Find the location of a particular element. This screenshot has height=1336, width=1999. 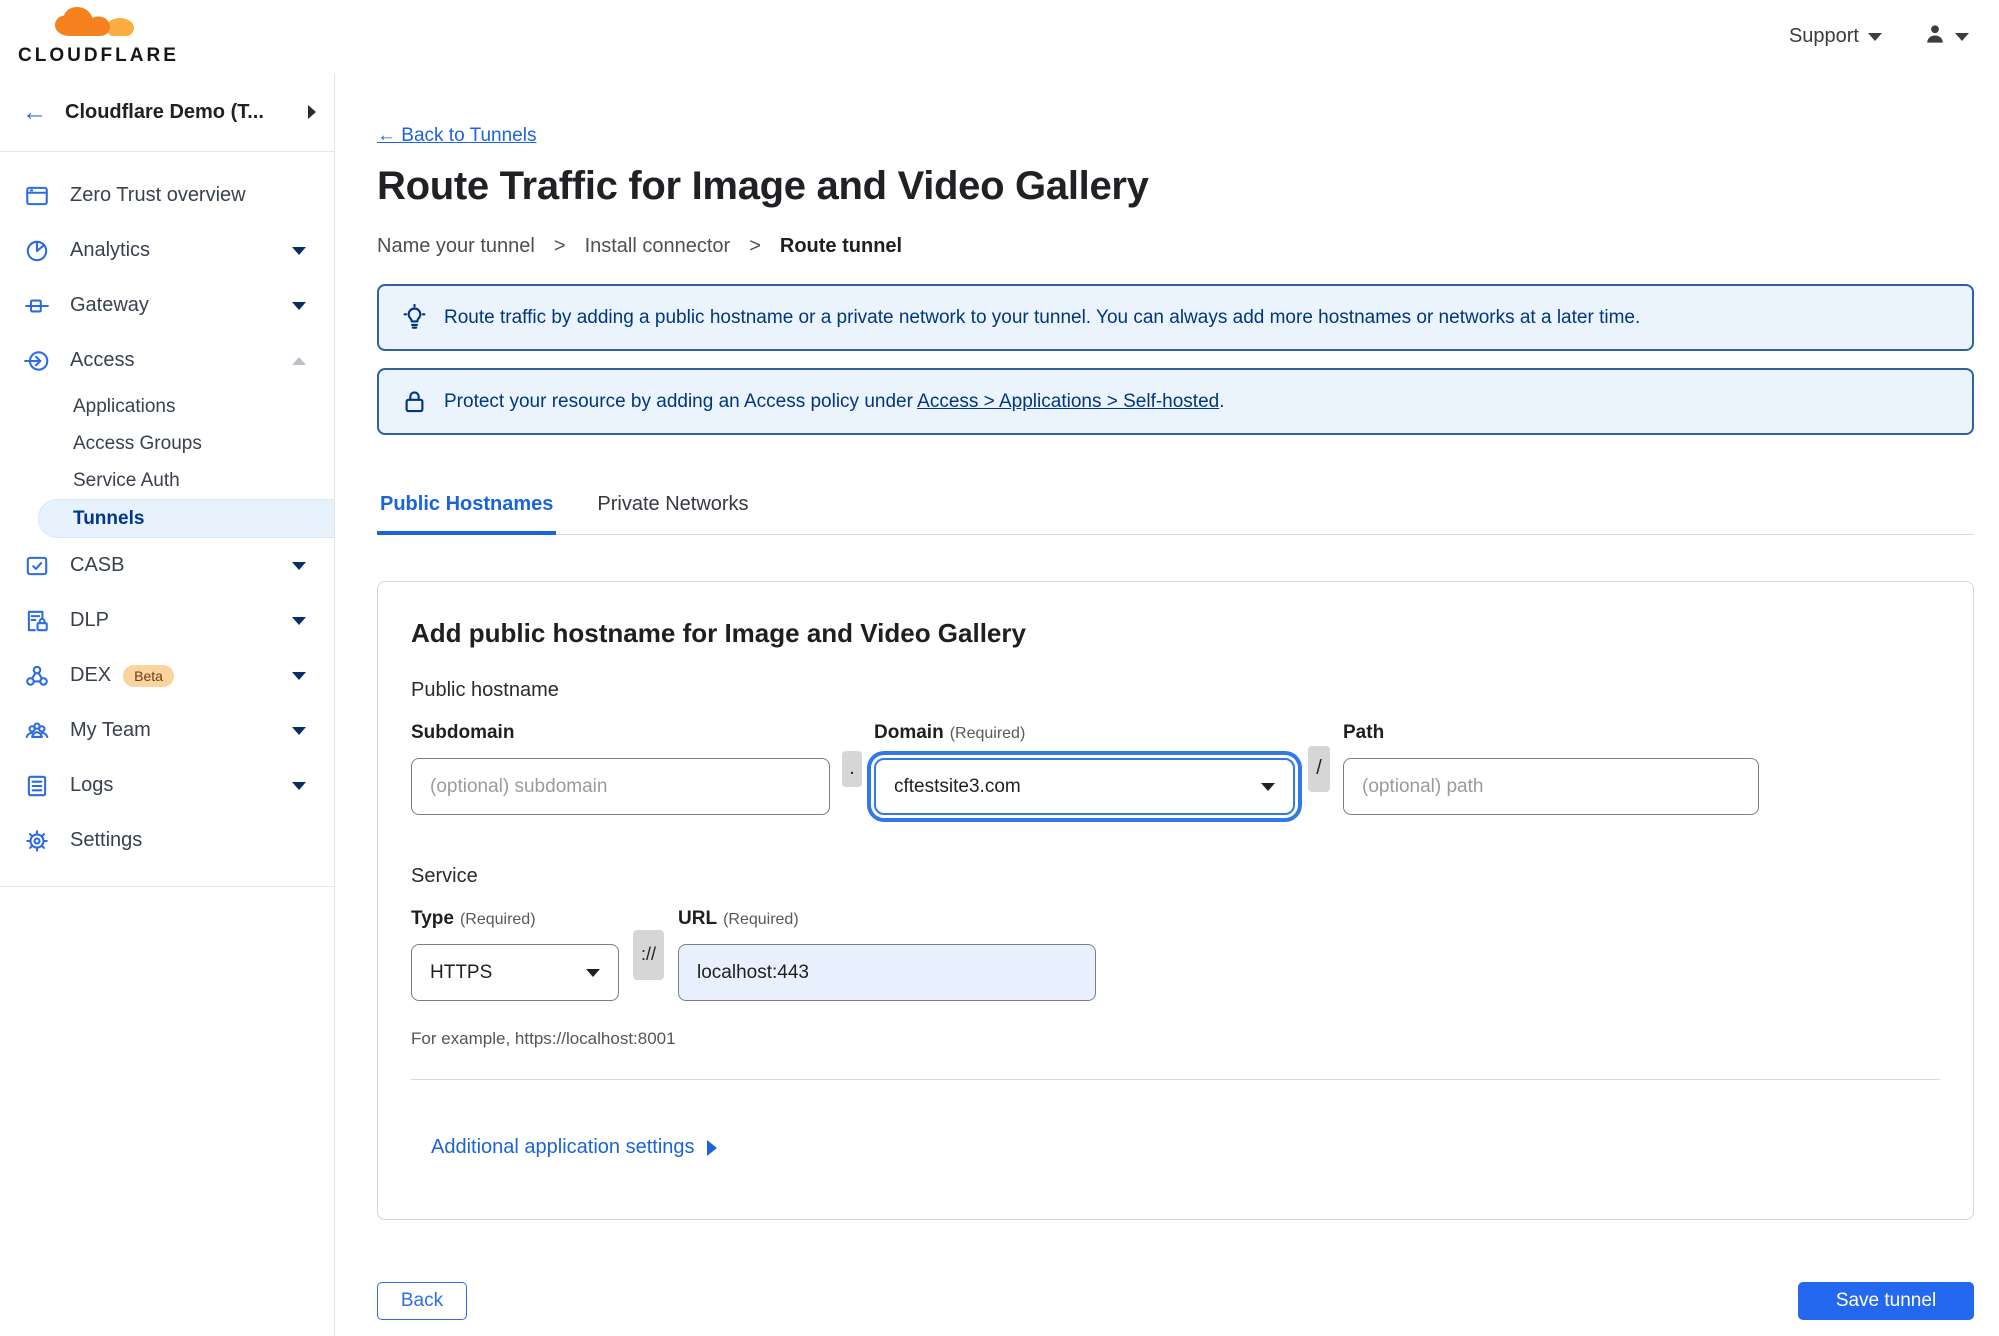

domain-select: cftestsite3.com is located at coordinates (1084, 786).